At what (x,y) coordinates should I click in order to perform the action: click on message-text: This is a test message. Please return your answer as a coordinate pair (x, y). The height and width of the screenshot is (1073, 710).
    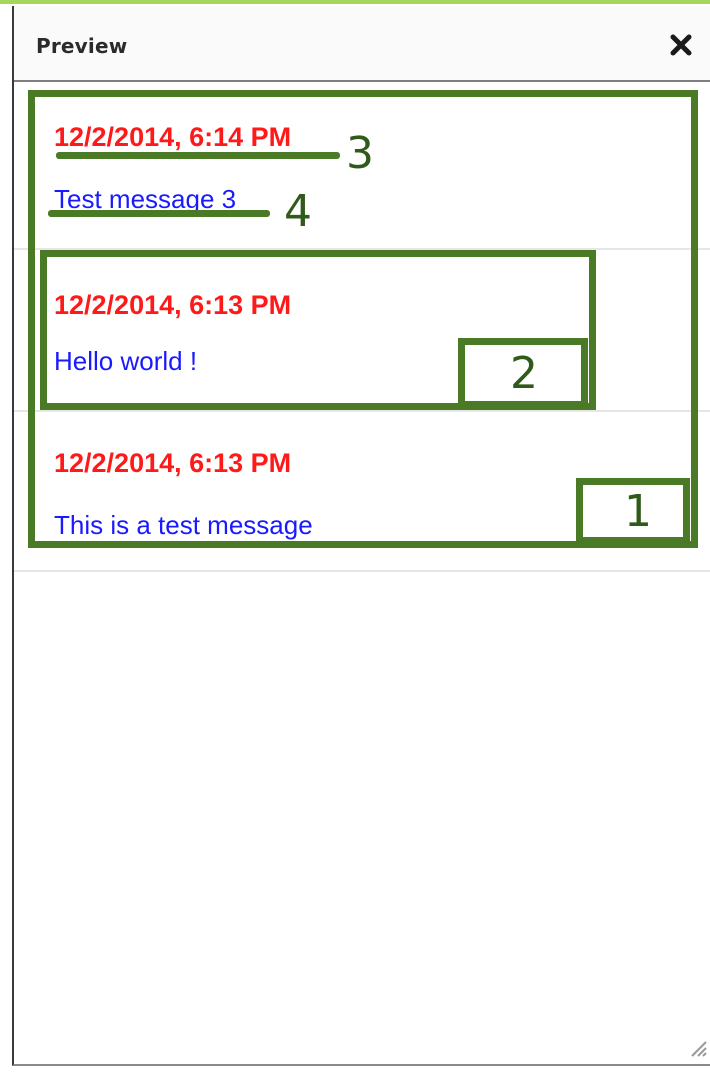
    Looking at the image, I should click on (183, 525).